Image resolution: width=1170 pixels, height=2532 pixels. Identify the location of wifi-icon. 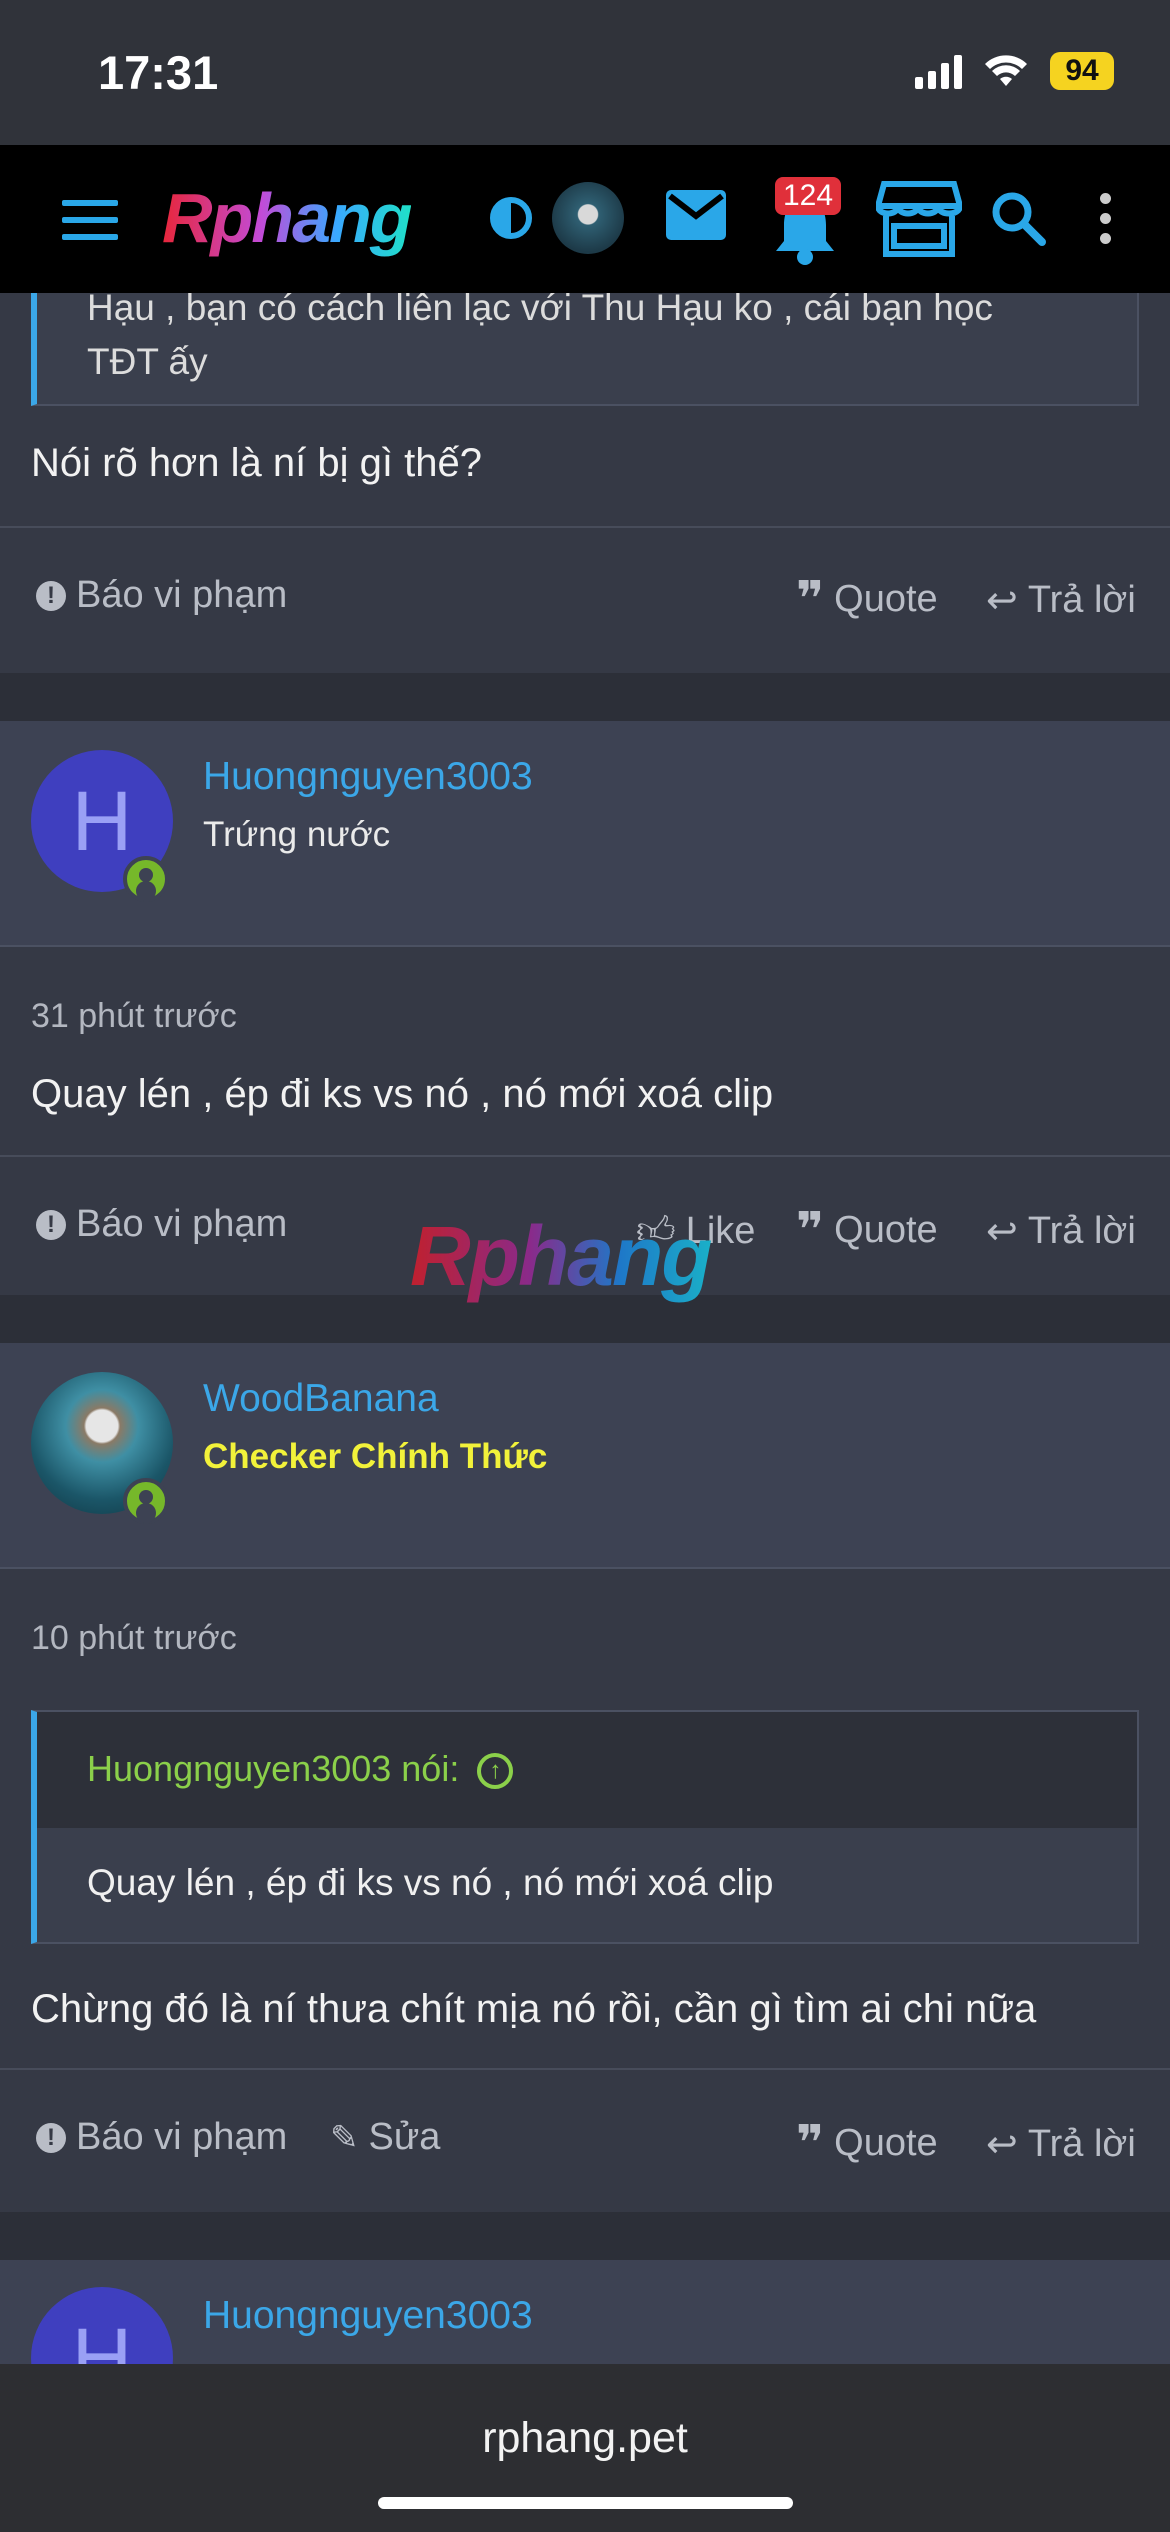
(1006, 70).